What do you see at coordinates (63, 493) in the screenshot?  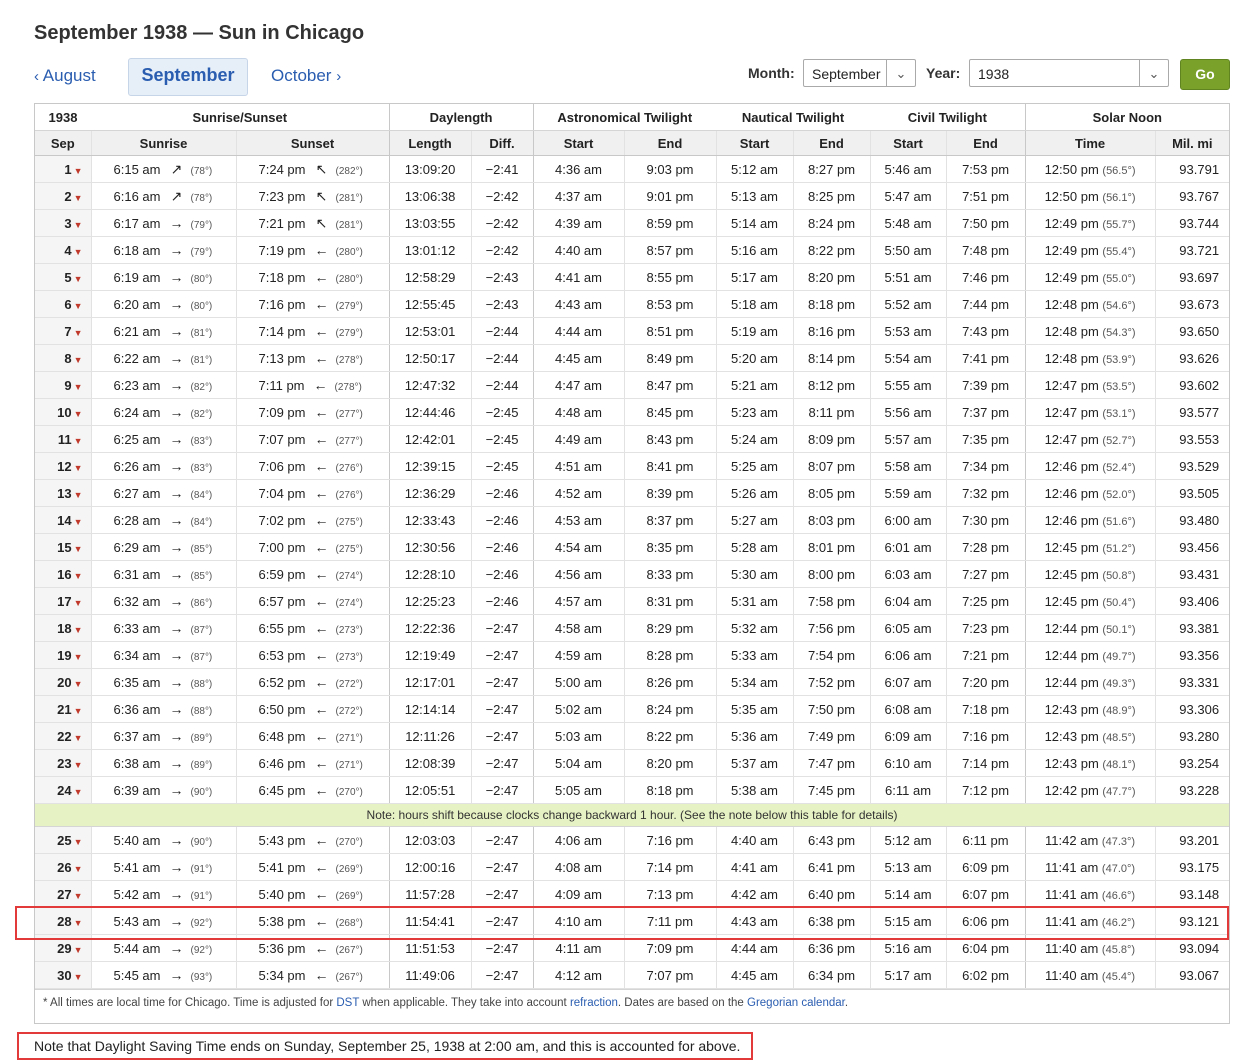 I see `day-cell: 13 ▼` at bounding box center [63, 493].